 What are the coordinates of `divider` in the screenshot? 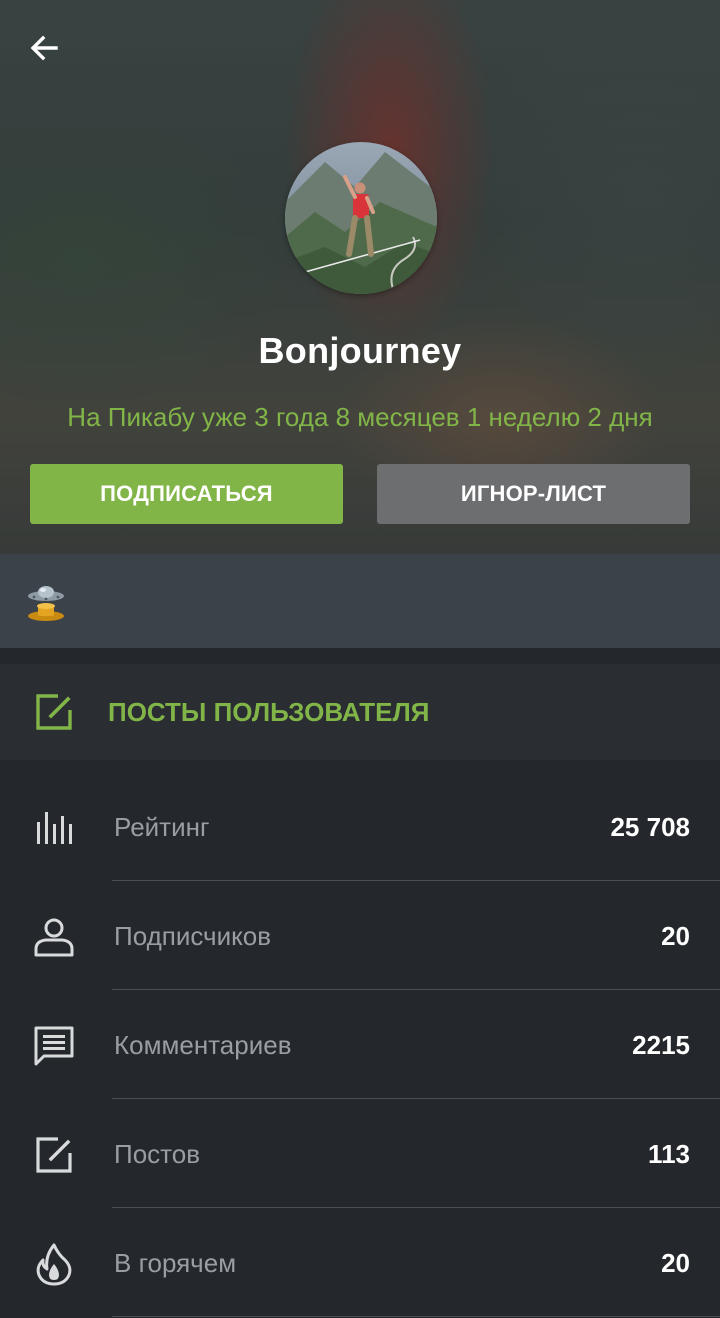 It's located at (416, 1316).